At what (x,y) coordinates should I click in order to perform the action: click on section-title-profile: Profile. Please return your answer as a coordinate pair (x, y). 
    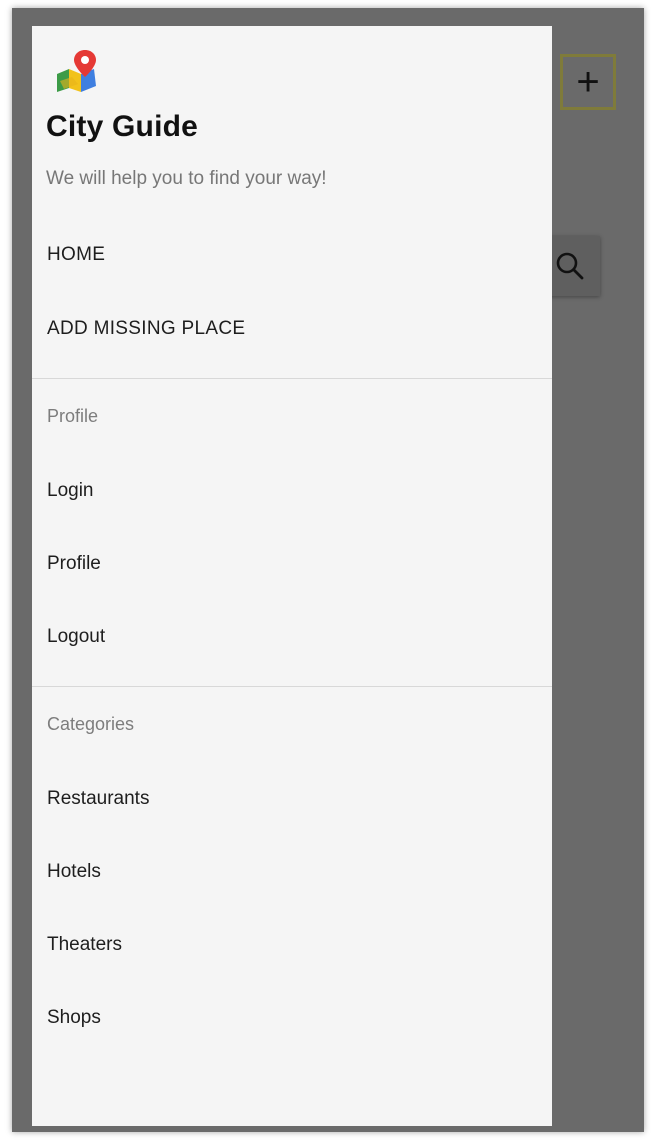
    Looking at the image, I should click on (73, 416).